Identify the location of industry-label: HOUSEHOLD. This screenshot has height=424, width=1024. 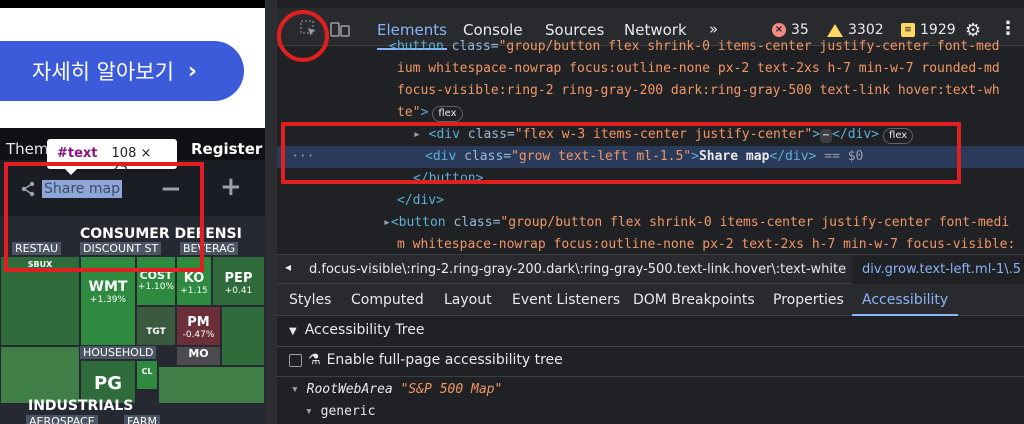
(118, 352).